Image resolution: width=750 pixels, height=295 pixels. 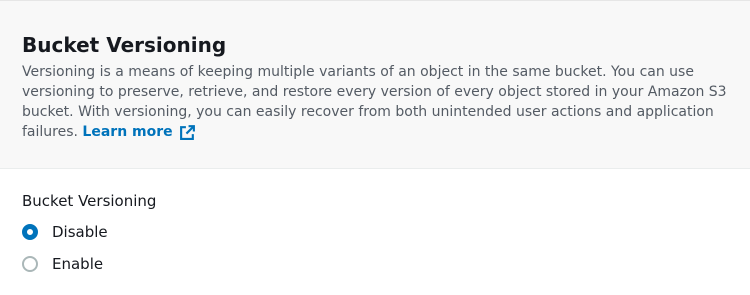 I want to click on external-link-icon, so click(x=187, y=132).